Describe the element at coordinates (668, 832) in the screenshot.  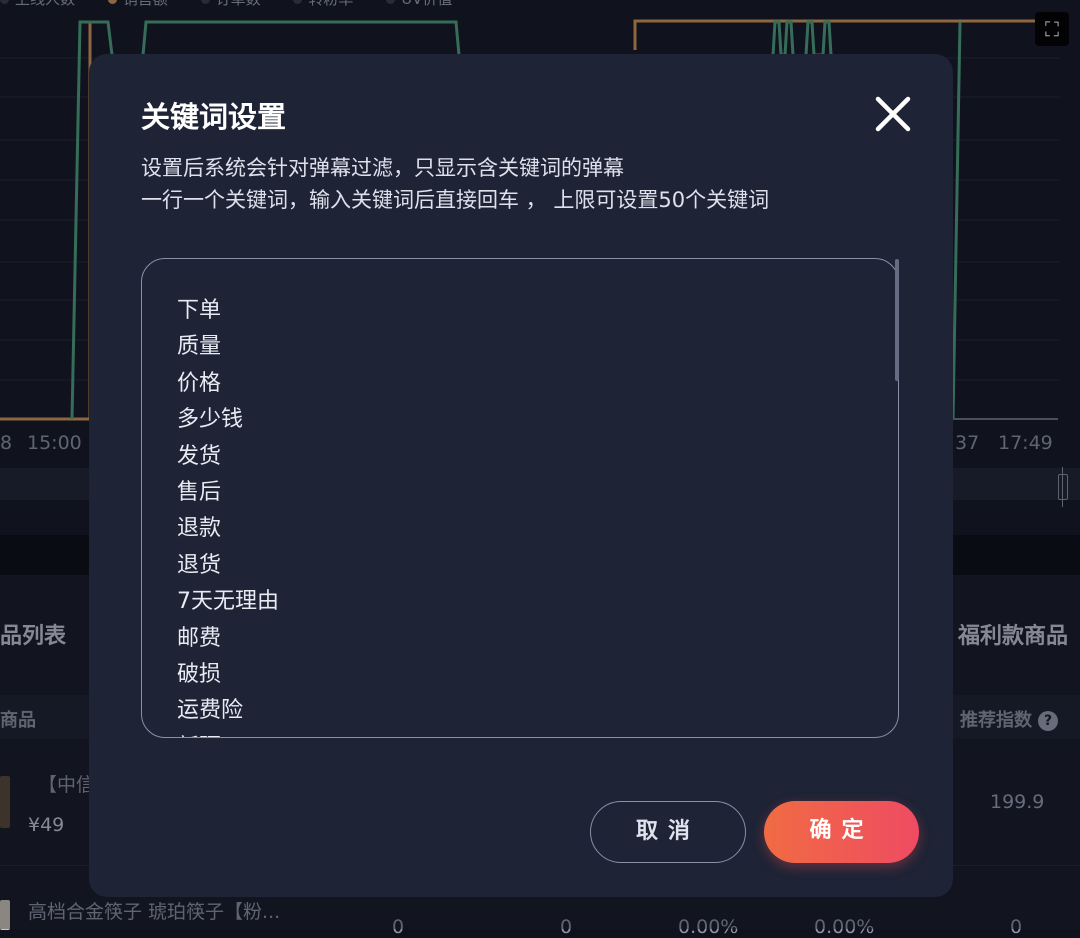
I see `cancel-button: 取消` at that location.